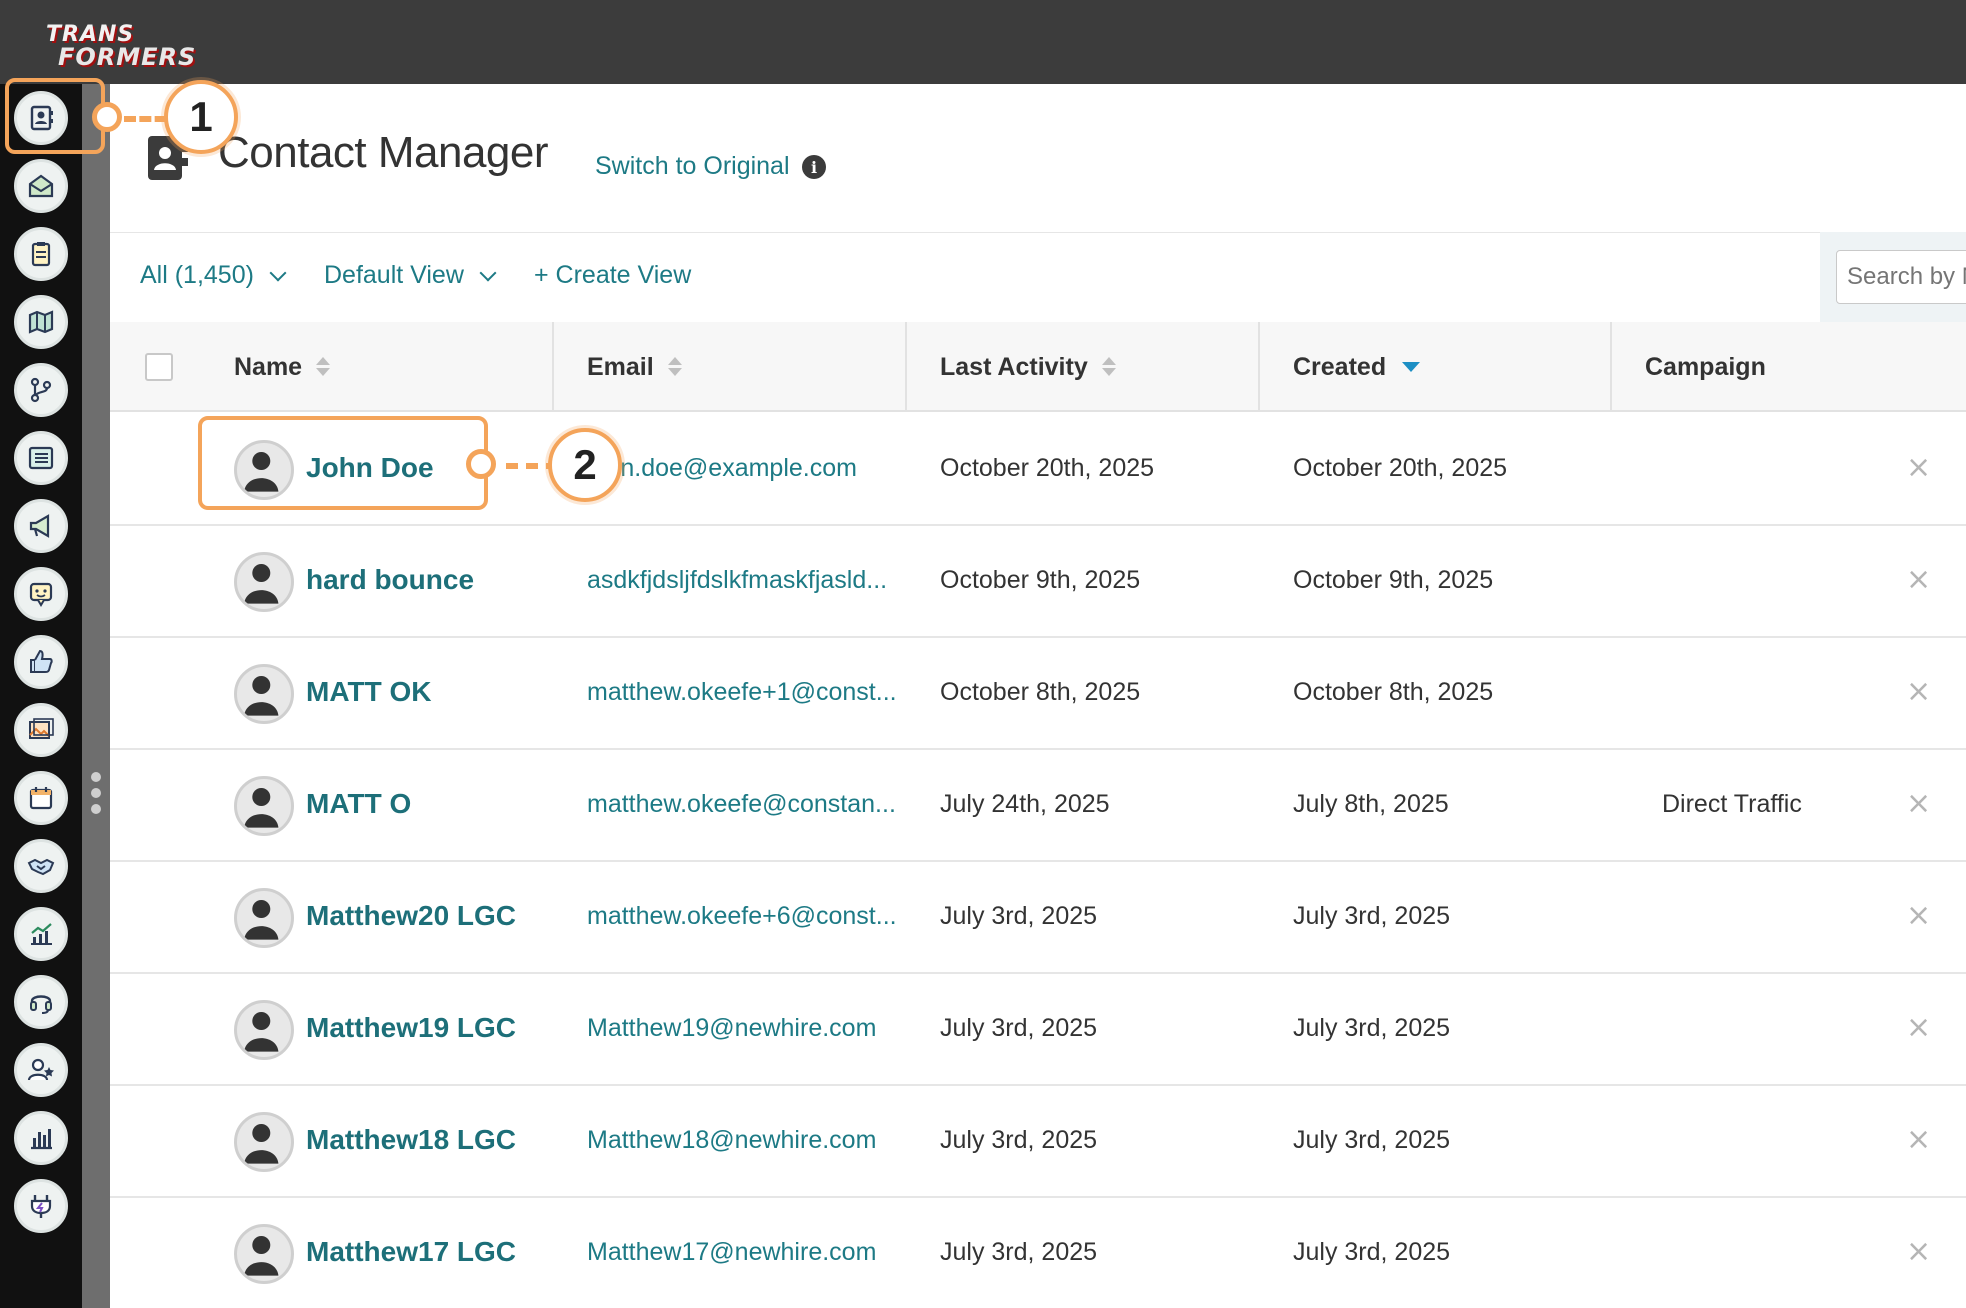 This screenshot has height=1308, width=1966. I want to click on sidebar-item-chat, so click(41, 594).